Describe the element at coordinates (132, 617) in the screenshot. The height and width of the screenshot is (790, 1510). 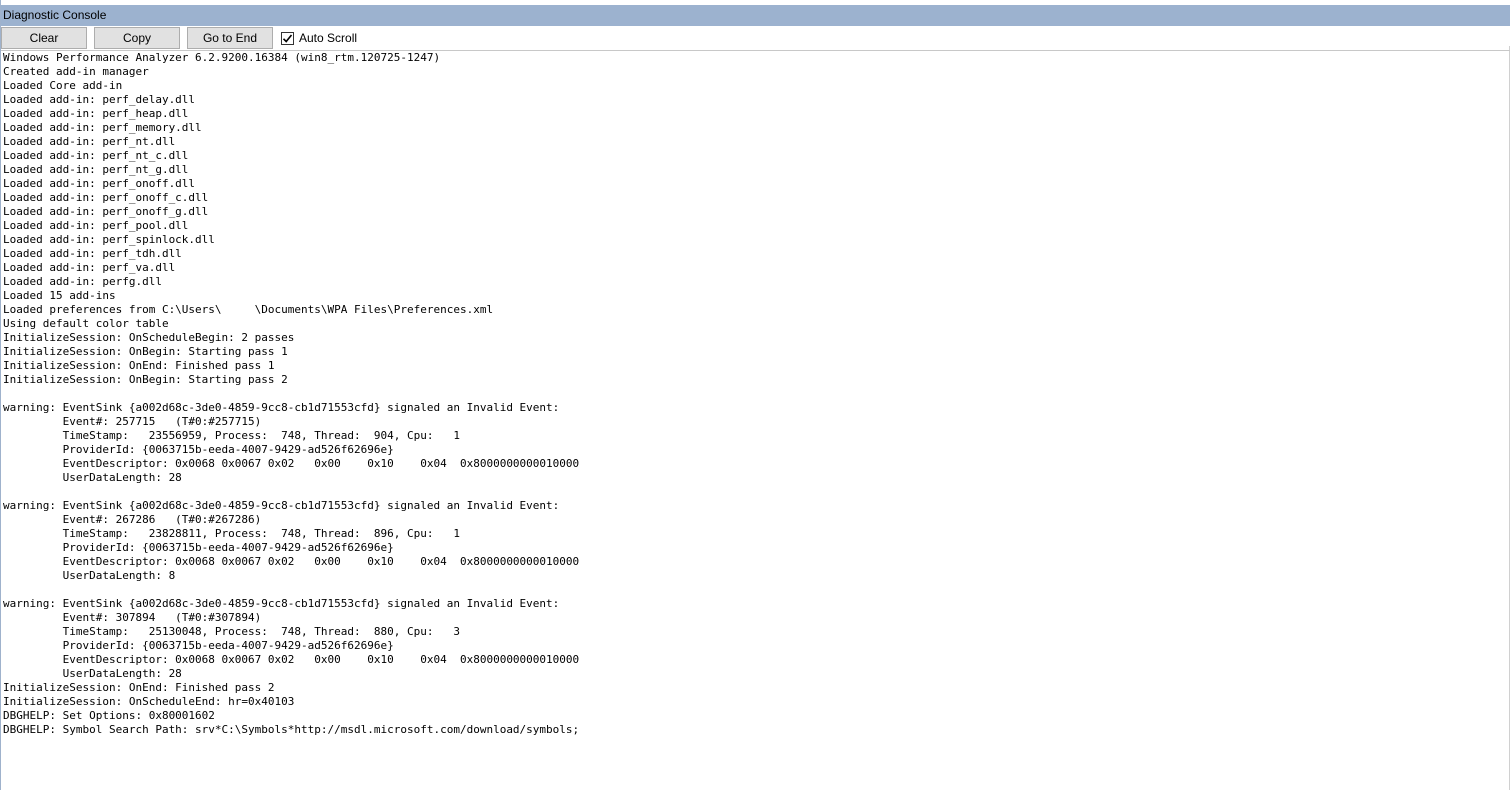
I see `log-line: Event#: 307894 (T#0:#307894)` at that location.